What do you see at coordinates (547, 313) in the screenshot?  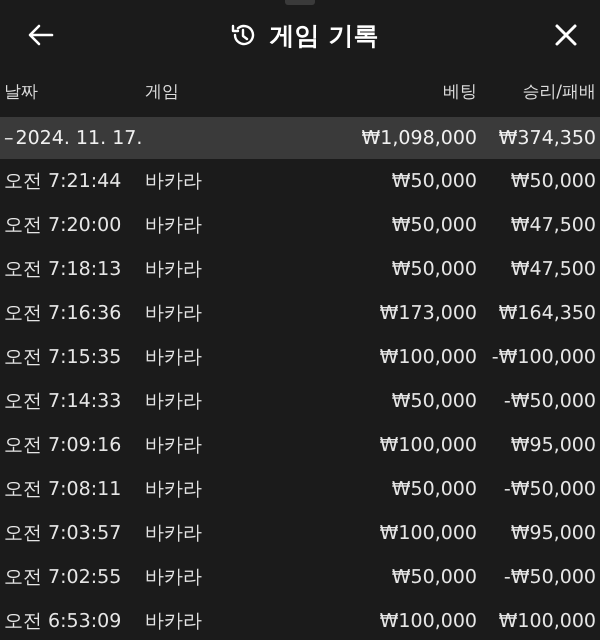 I see `result-cell-text: ₩164,350` at bounding box center [547, 313].